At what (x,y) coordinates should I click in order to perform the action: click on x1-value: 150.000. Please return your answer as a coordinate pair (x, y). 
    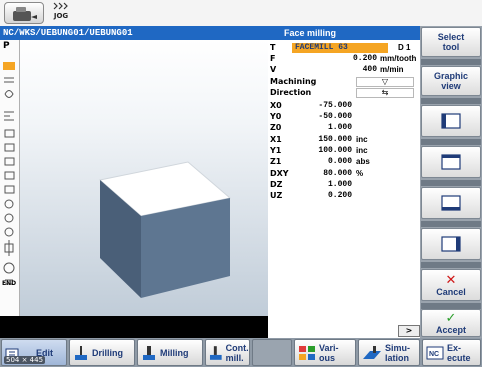
    Looking at the image, I should click on (322, 140).